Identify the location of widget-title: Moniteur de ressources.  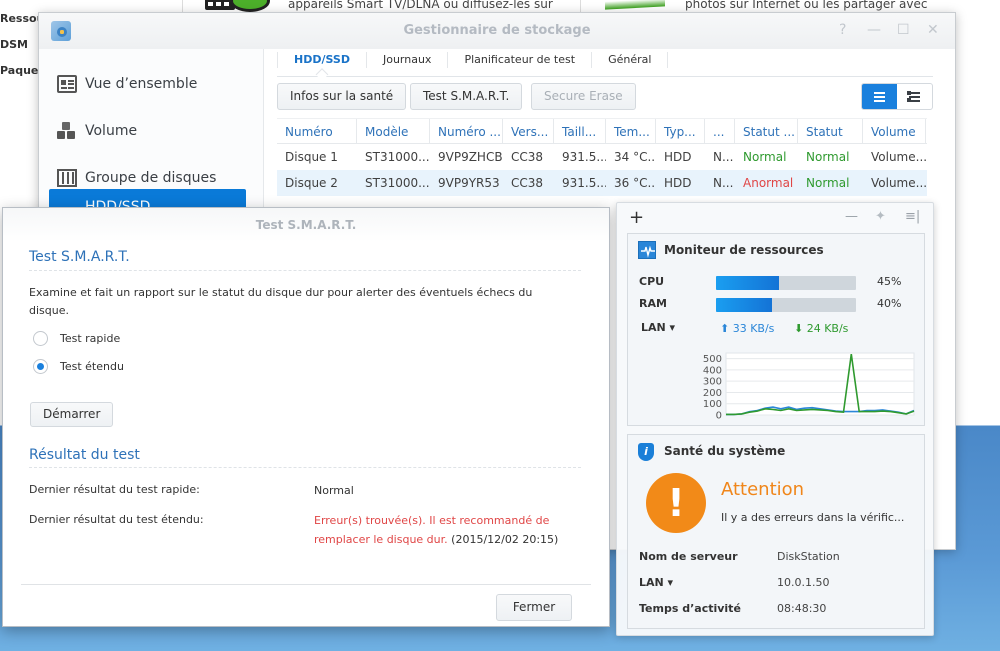
(744, 250).